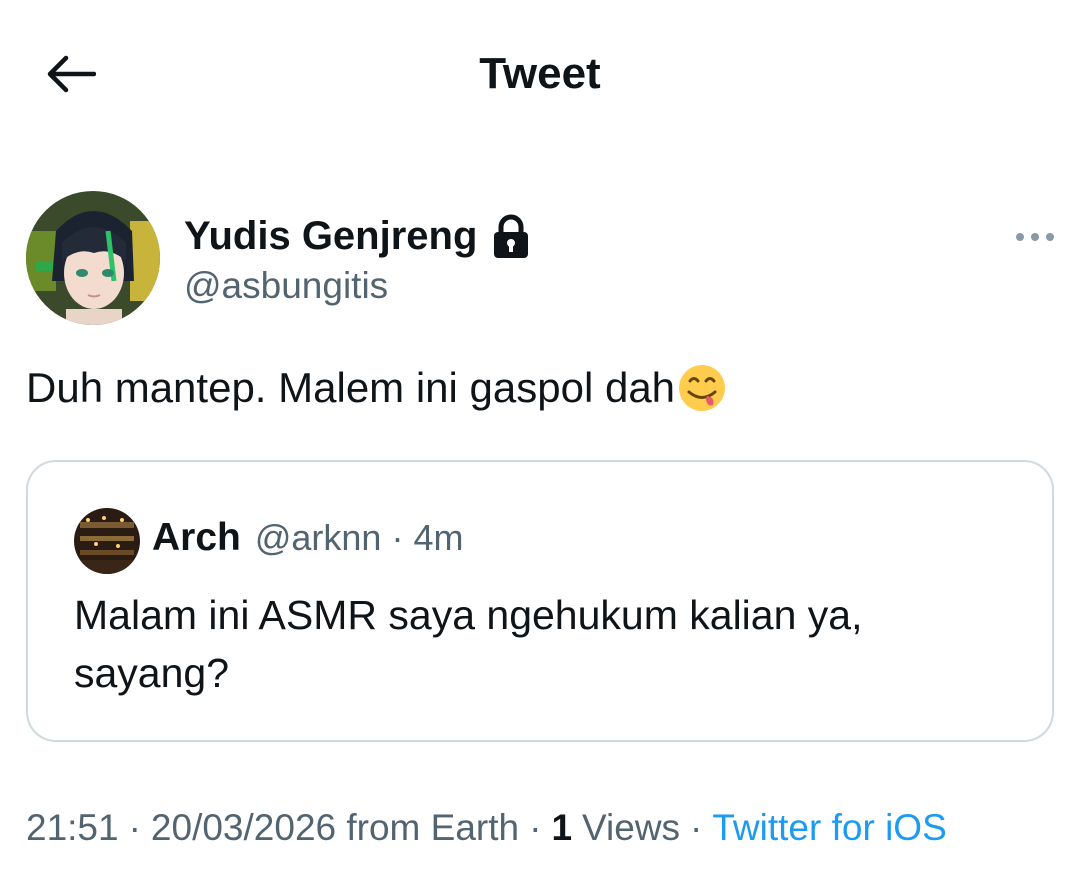 The image size is (1080, 878). I want to click on lock-icon, so click(511, 236).